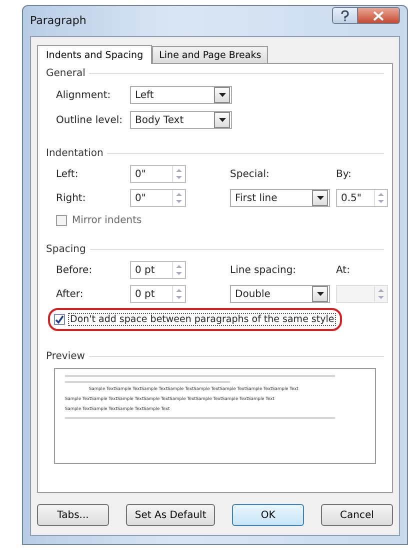  What do you see at coordinates (84, 95) in the screenshot?
I see `field-label: Alignment:` at bounding box center [84, 95].